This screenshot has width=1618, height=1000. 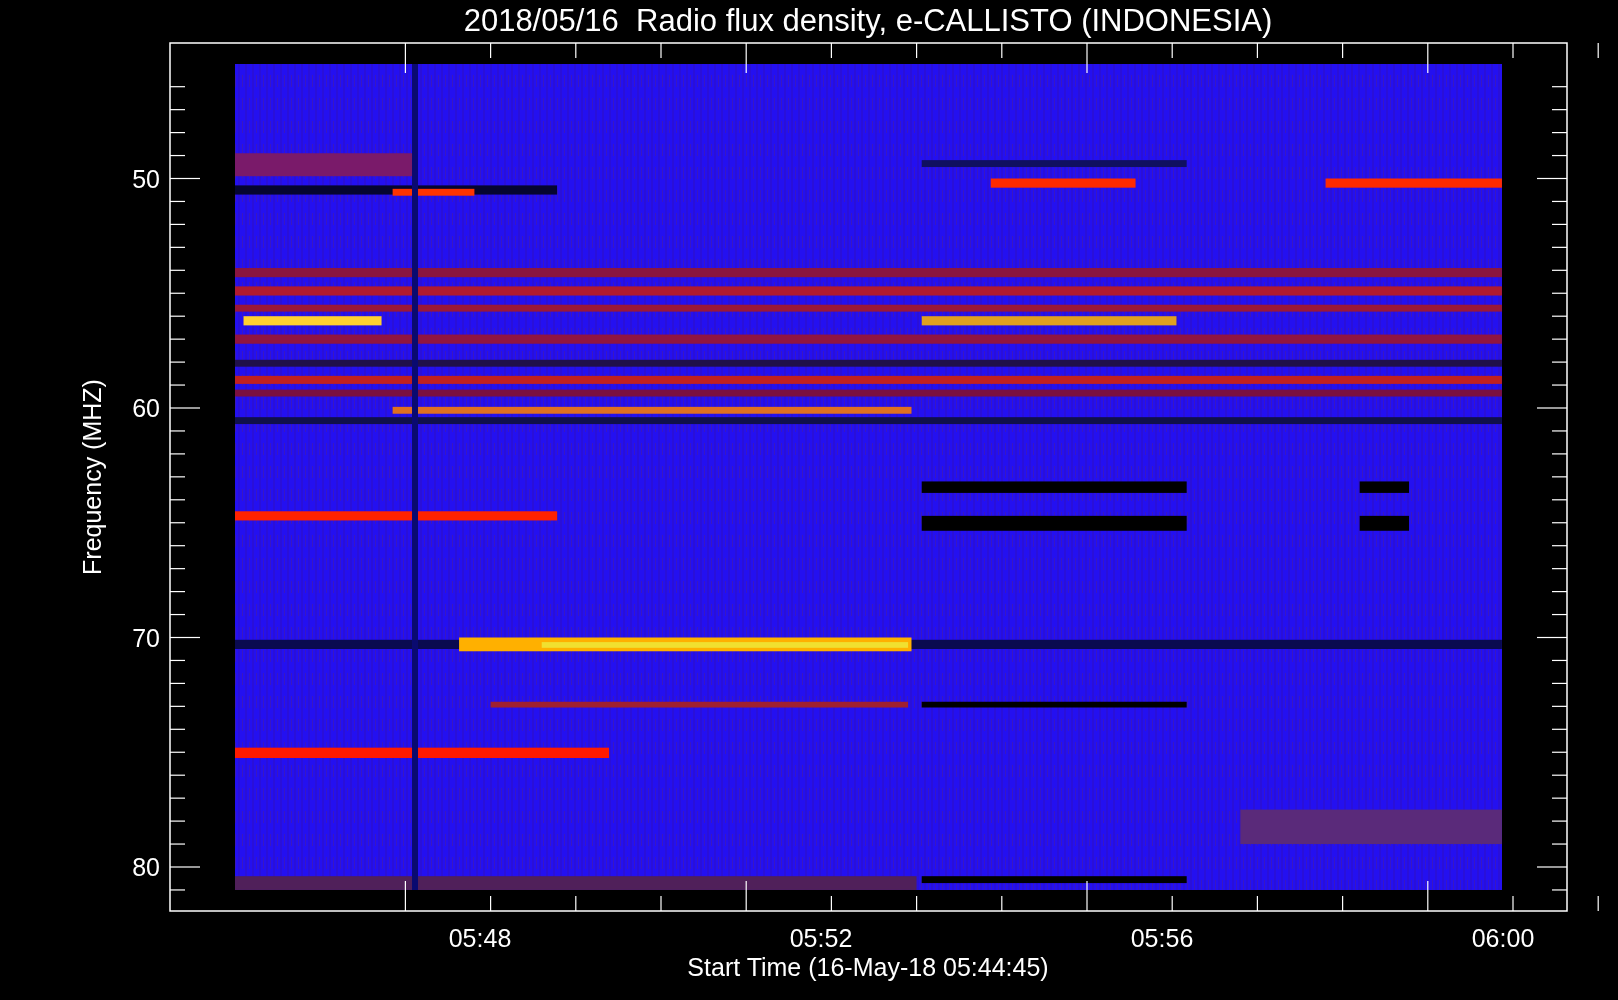 What do you see at coordinates (480, 938) in the screenshot?
I see `x-tick-label: 05:48` at bounding box center [480, 938].